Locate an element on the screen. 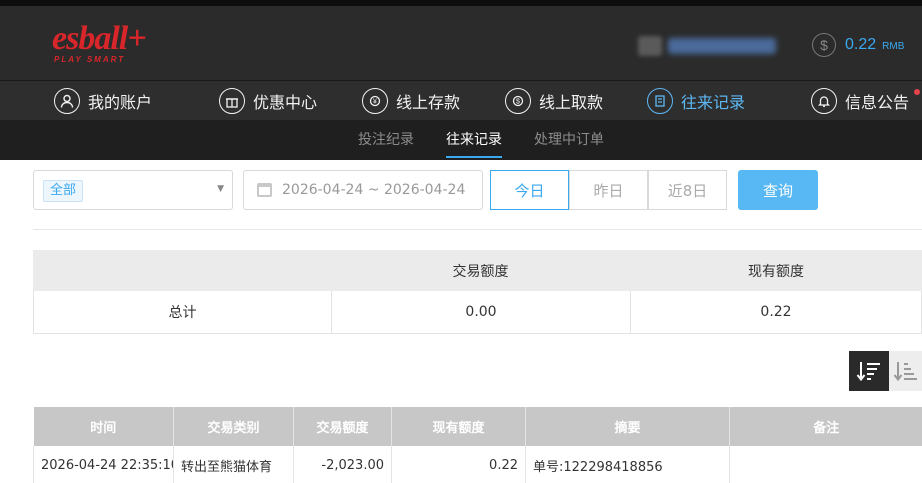  cell-note is located at coordinates (825, 464).